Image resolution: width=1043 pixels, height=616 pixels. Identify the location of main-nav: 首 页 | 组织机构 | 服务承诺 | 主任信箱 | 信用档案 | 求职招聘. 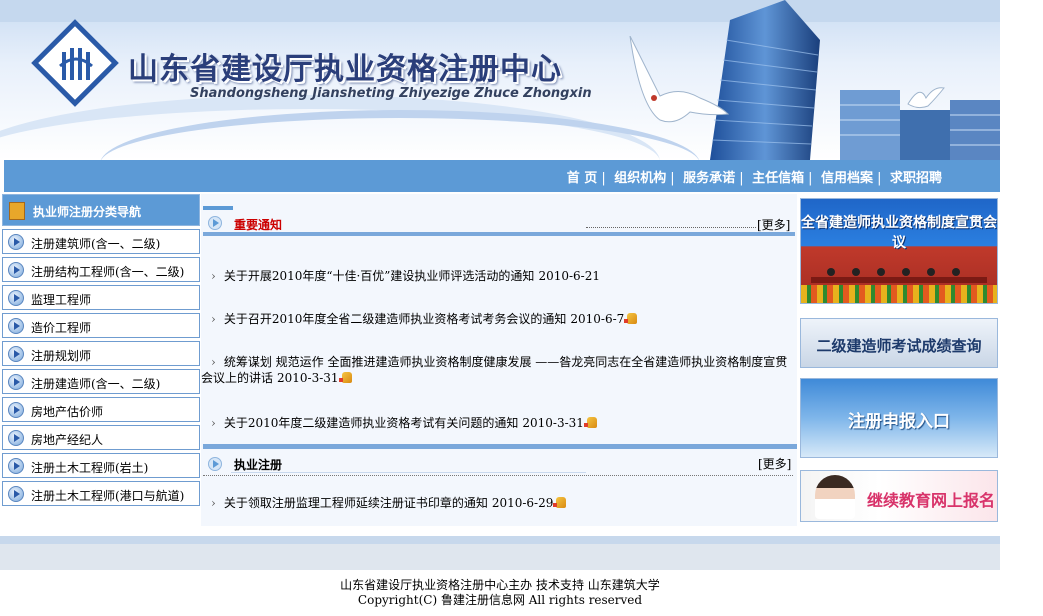
(754, 176).